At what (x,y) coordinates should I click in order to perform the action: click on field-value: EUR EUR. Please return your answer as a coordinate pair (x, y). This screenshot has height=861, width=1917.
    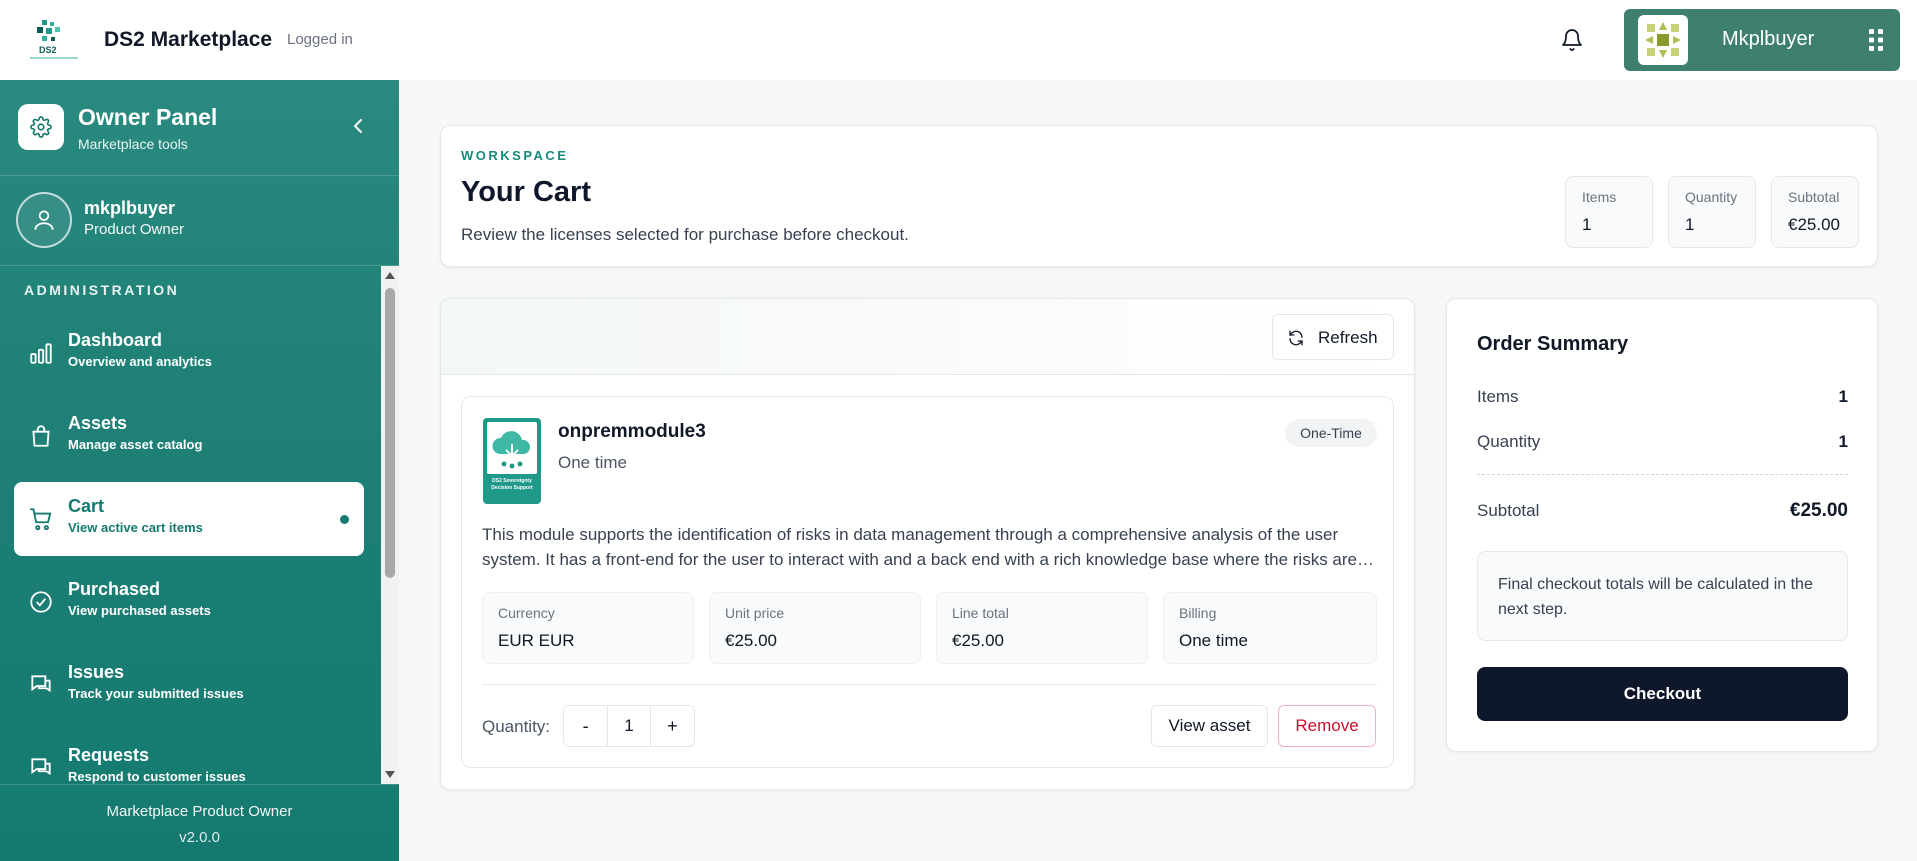
    Looking at the image, I should click on (536, 640).